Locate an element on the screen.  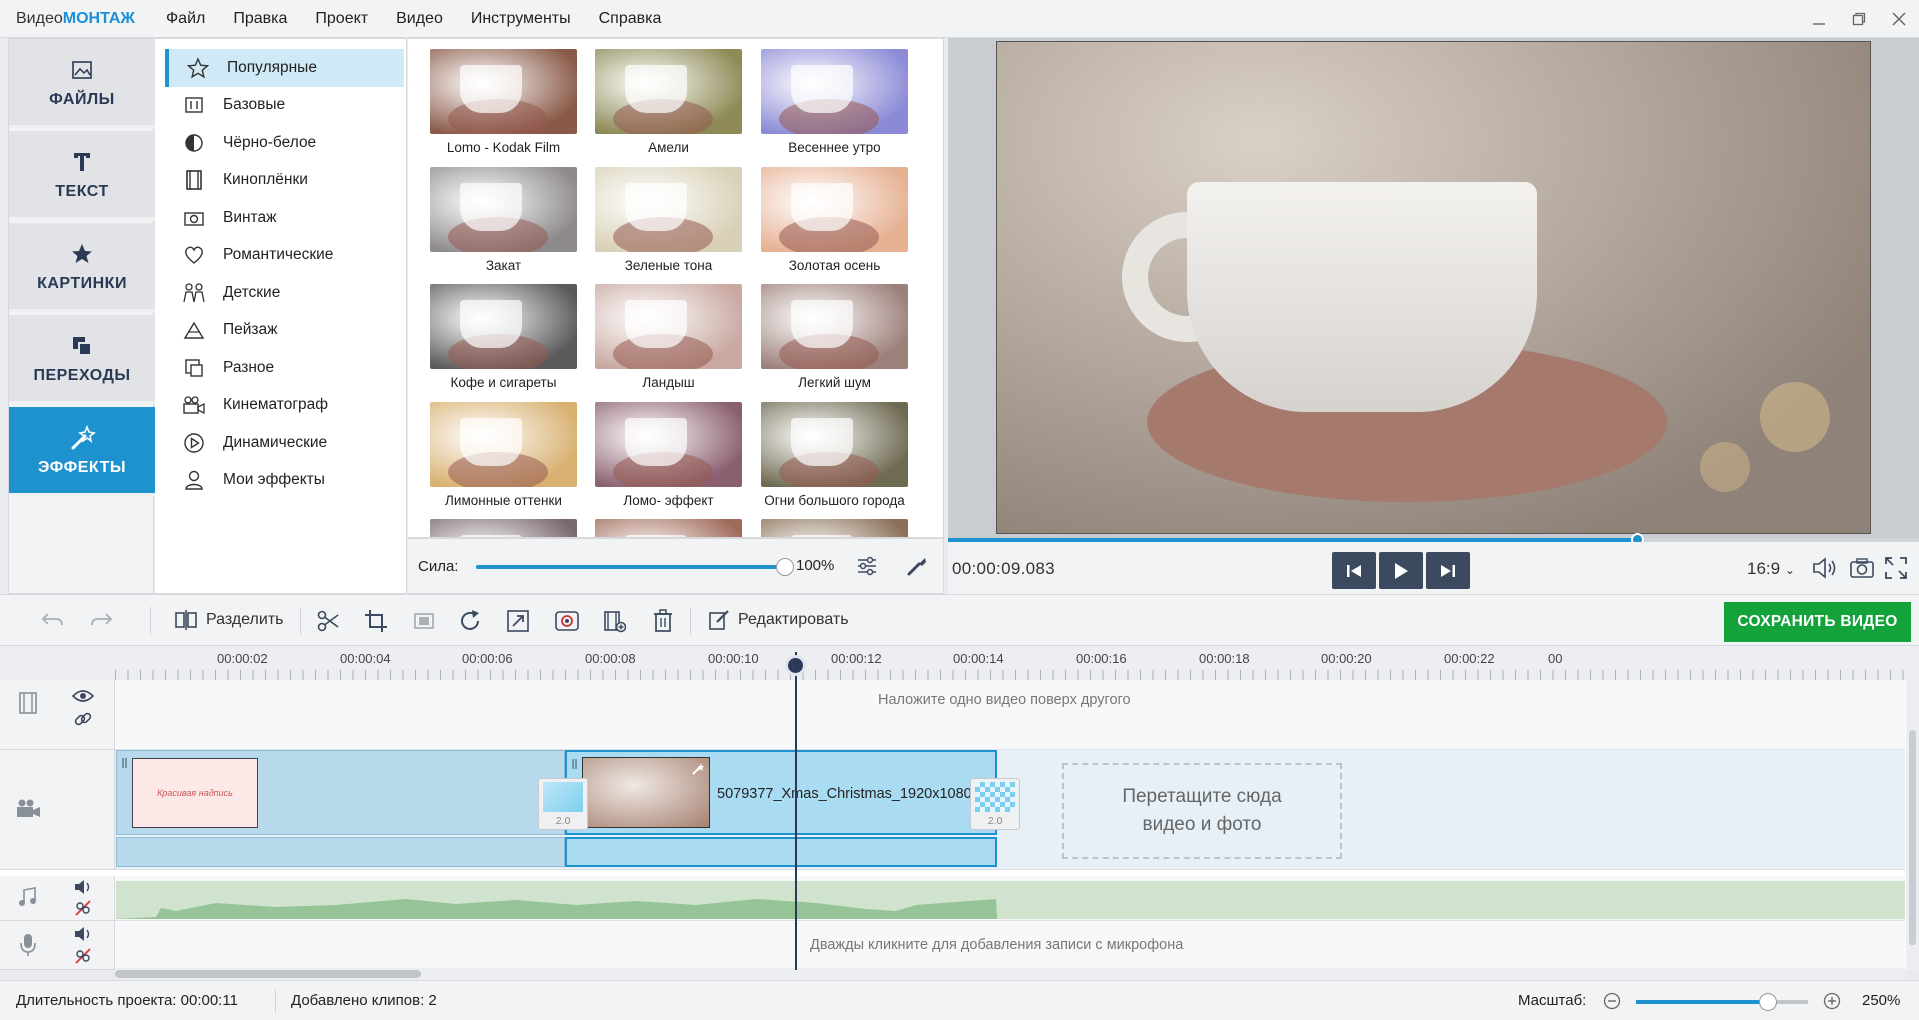
video-clip-1: Красивая надпись is located at coordinates (340, 792).